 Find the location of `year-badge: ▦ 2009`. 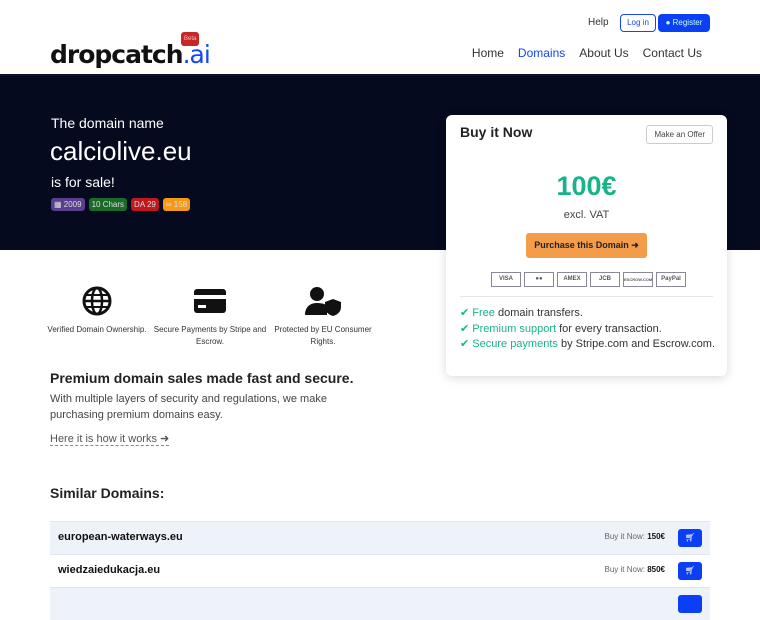

year-badge: ▦ 2009 is located at coordinates (68, 204).